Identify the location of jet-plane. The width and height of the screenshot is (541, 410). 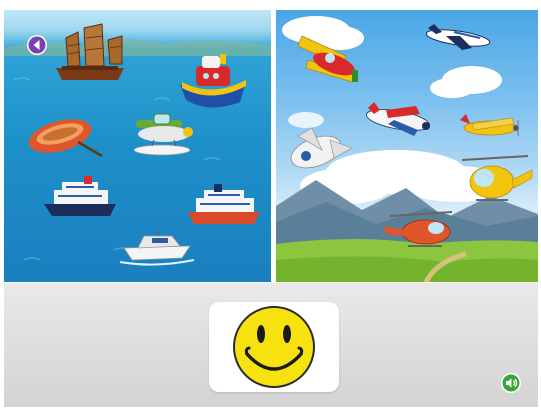
(458, 37).